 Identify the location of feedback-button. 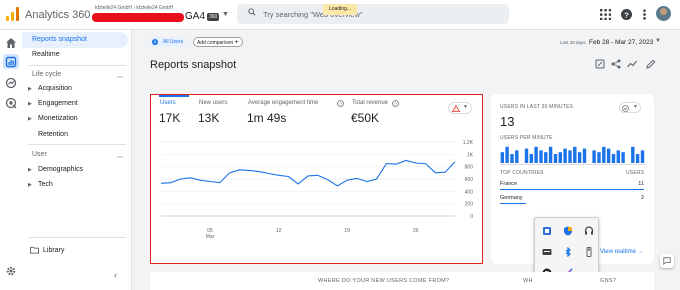
(667, 261).